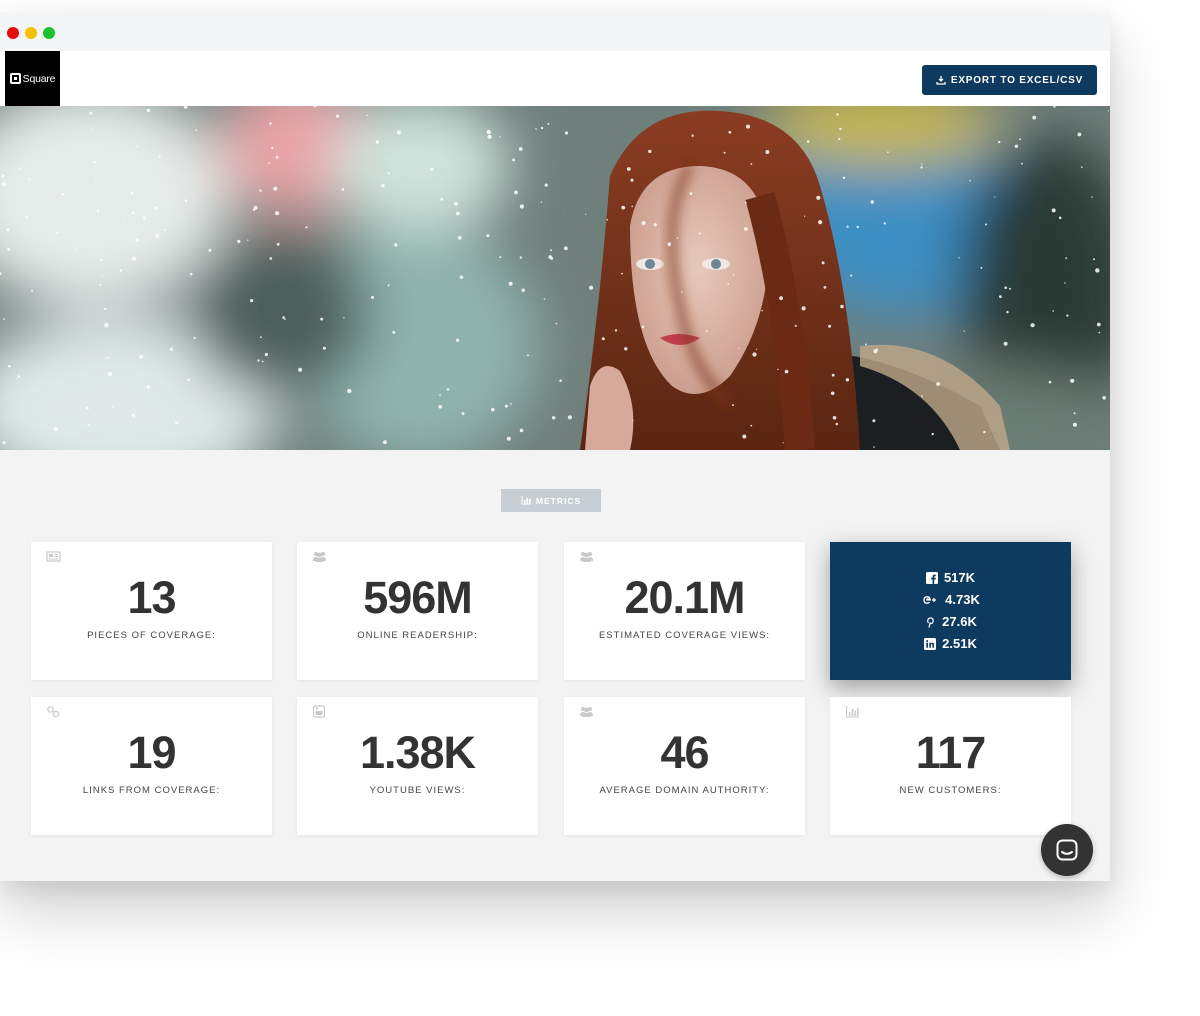 This screenshot has width=1200, height=1016. What do you see at coordinates (950, 790) in the screenshot?
I see `metric-label: NEW CUSTOMERS:` at bounding box center [950, 790].